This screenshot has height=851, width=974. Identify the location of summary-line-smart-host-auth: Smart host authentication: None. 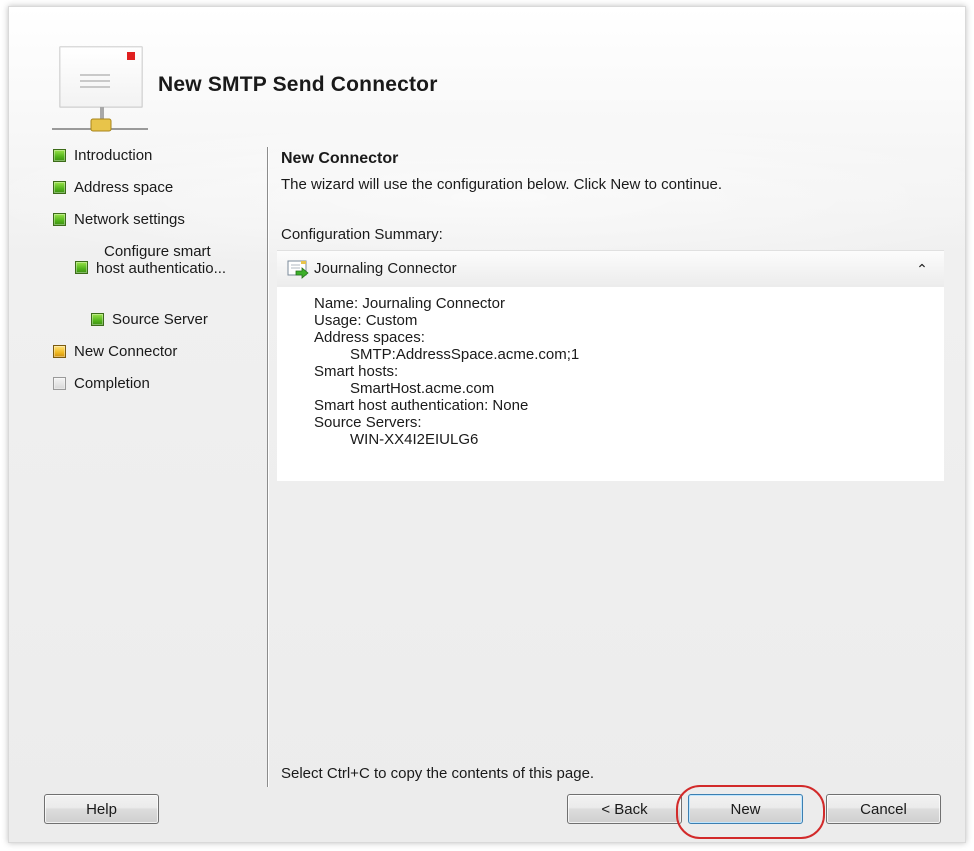
(421, 405).